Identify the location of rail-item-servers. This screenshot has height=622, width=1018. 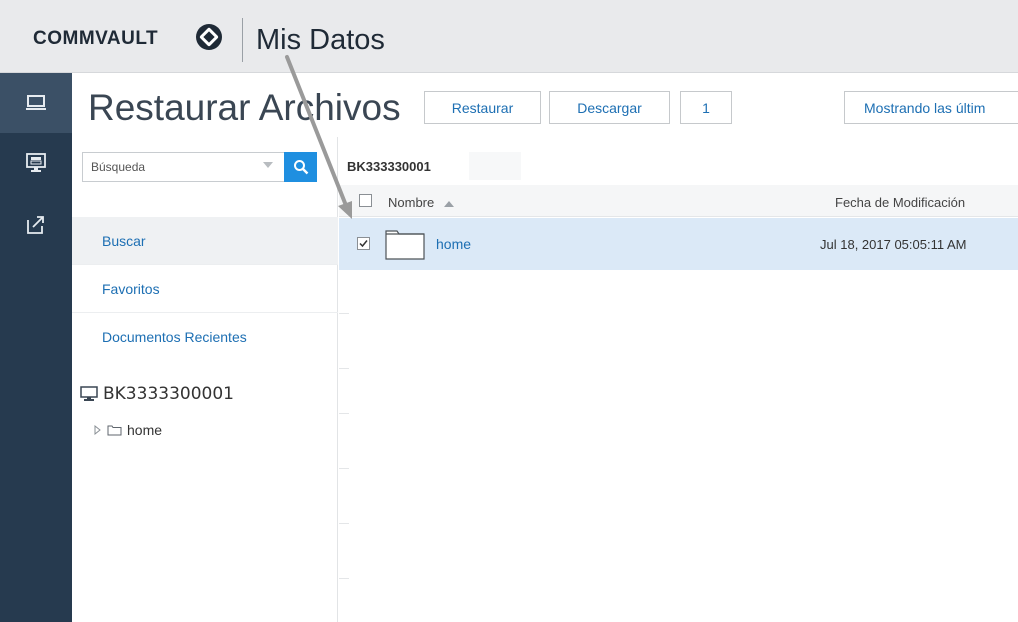
(36, 163).